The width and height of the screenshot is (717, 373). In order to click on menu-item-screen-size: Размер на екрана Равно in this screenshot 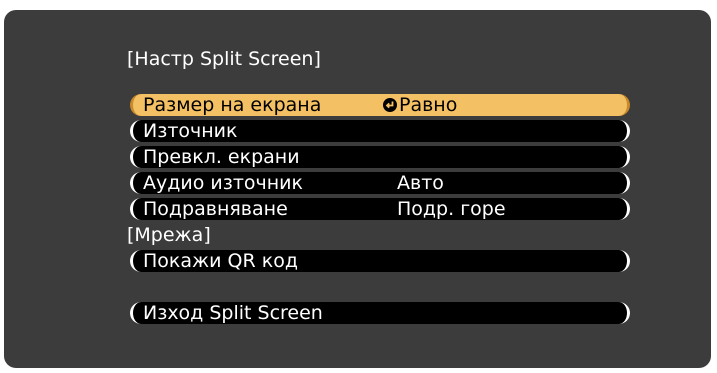, I will do `click(380, 105)`.